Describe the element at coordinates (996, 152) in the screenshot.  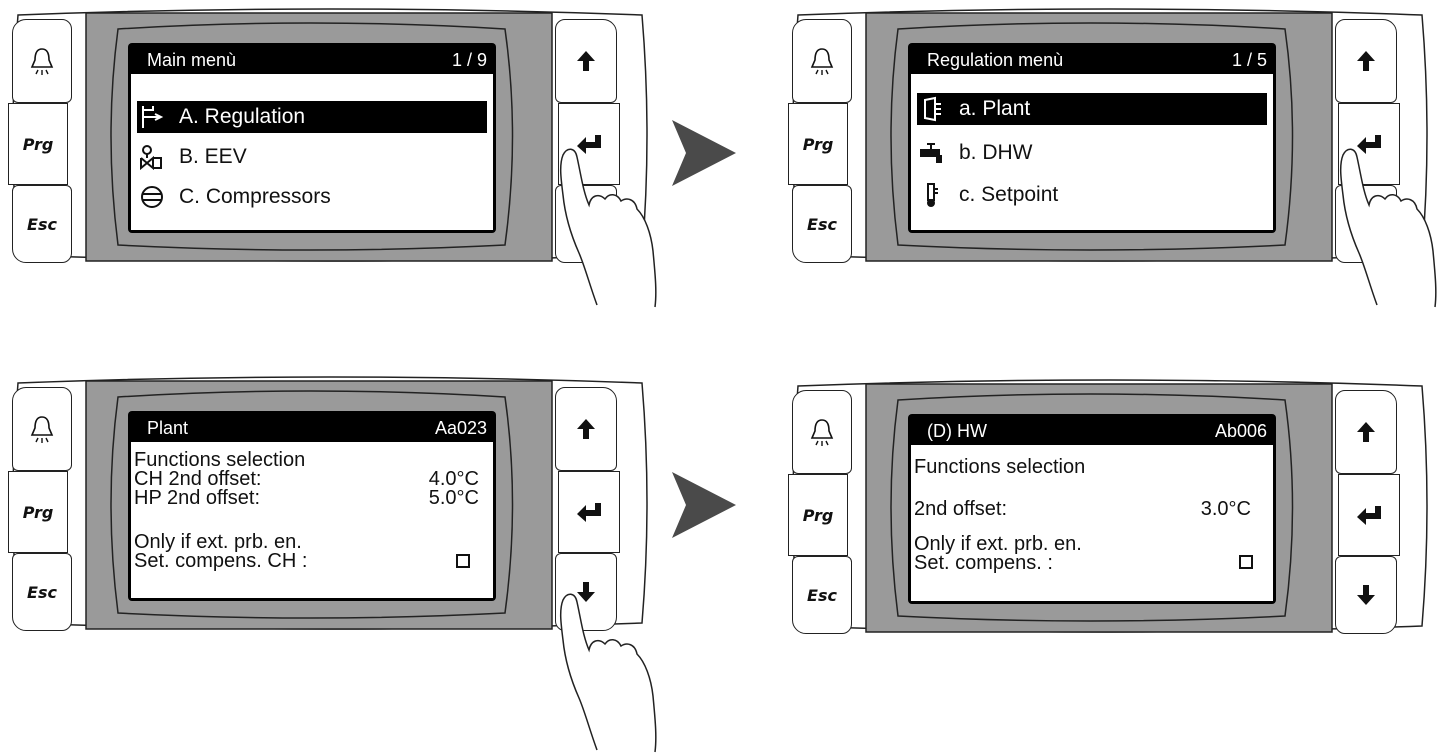
I see `menu-item-label: b. DHW` at that location.